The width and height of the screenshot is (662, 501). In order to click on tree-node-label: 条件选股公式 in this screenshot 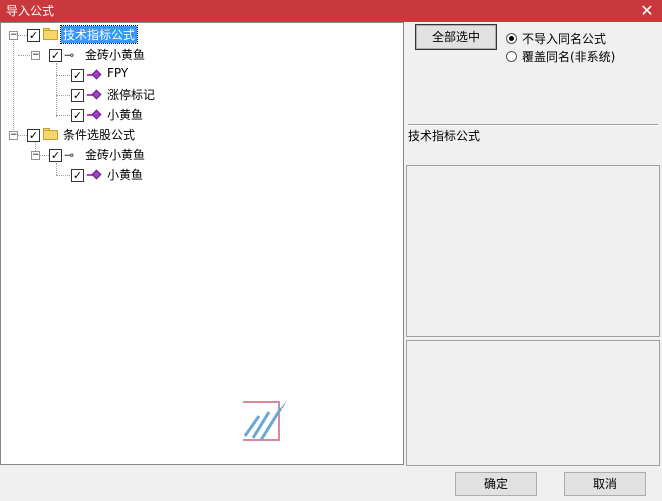, I will do `click(99, 134)`.